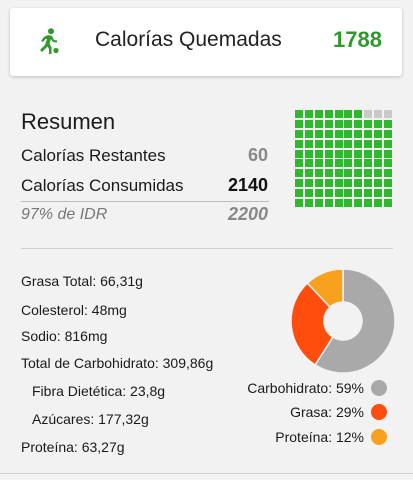 This screenshot has height=480, width=413. What do you see at coordinates (74, 310) in the screenshot?
I see `nutrient-cholesterol: Colesterol: 48mg` at bounding box center [74, 310].